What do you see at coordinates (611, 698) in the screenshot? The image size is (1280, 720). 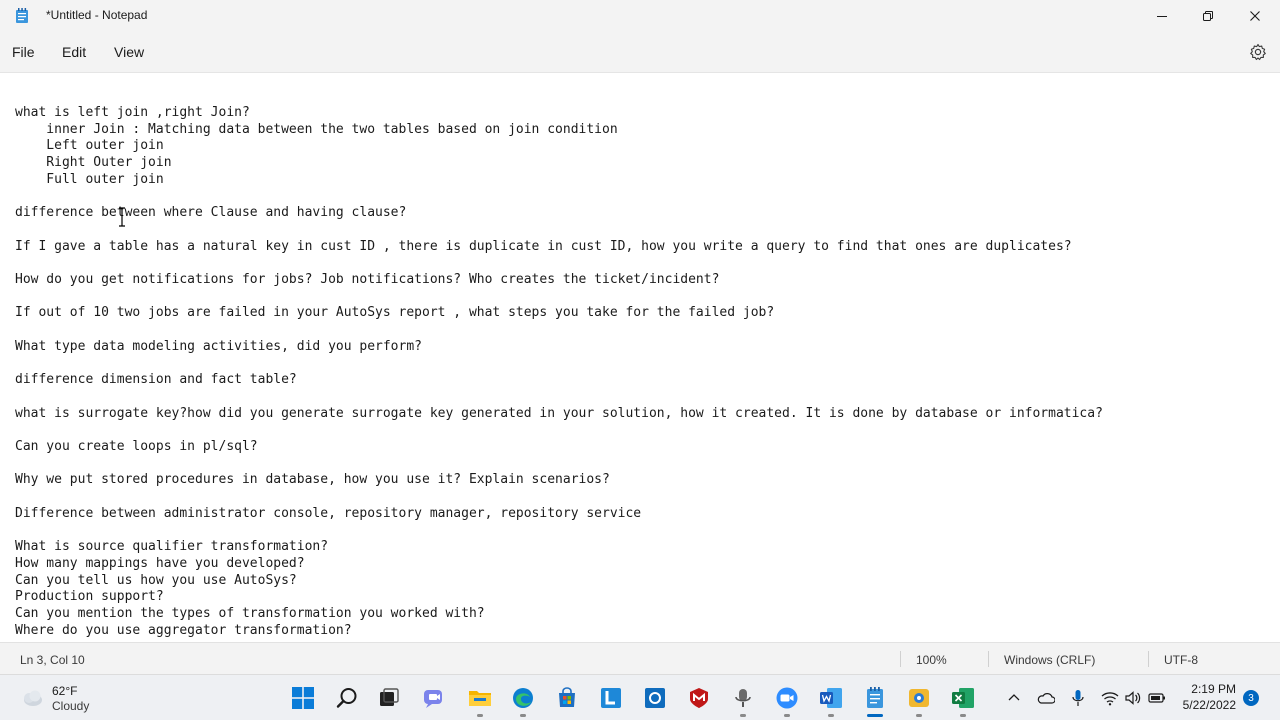 I see `lync-icon` at bounding box center [611, 698].